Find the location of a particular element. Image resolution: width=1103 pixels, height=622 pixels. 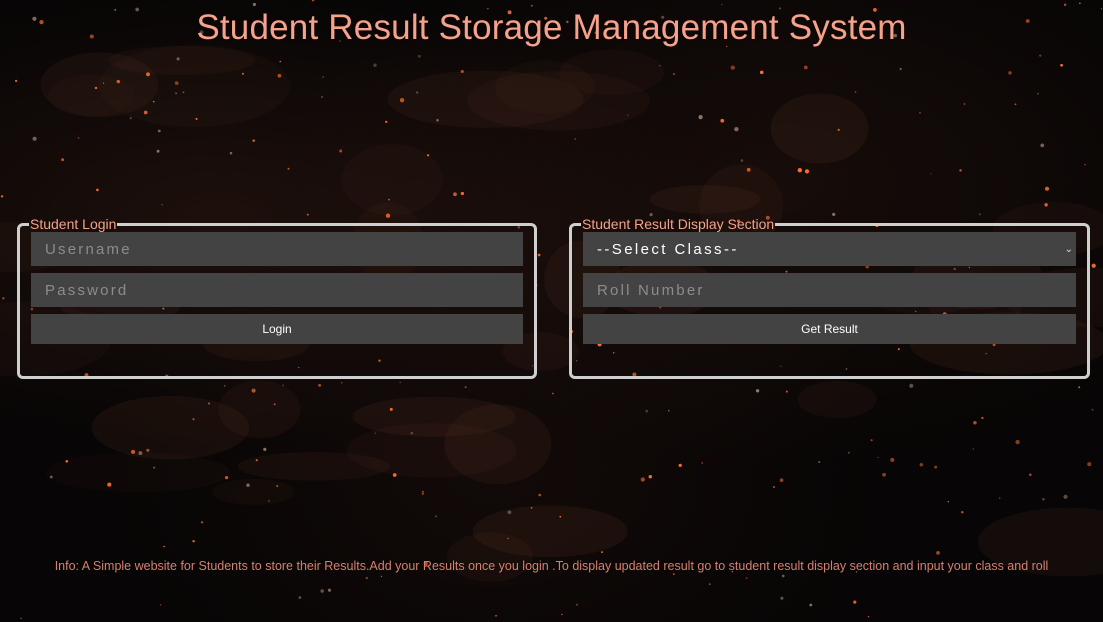

login-button: Login is located at coordinates (277, 329).